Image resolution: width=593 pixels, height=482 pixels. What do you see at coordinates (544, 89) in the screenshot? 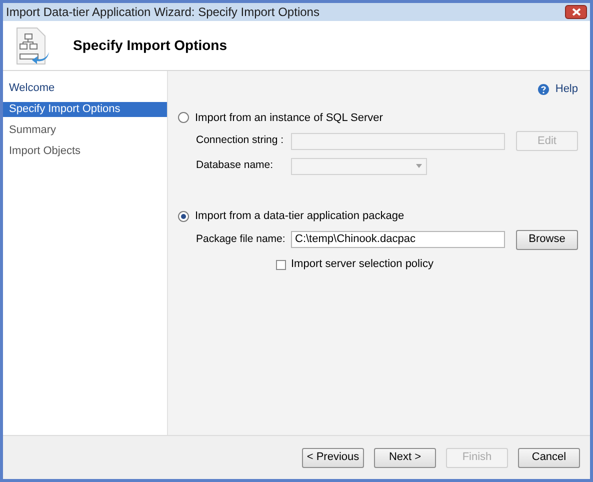
I see `help-icon` at bounding box center [544, 89].